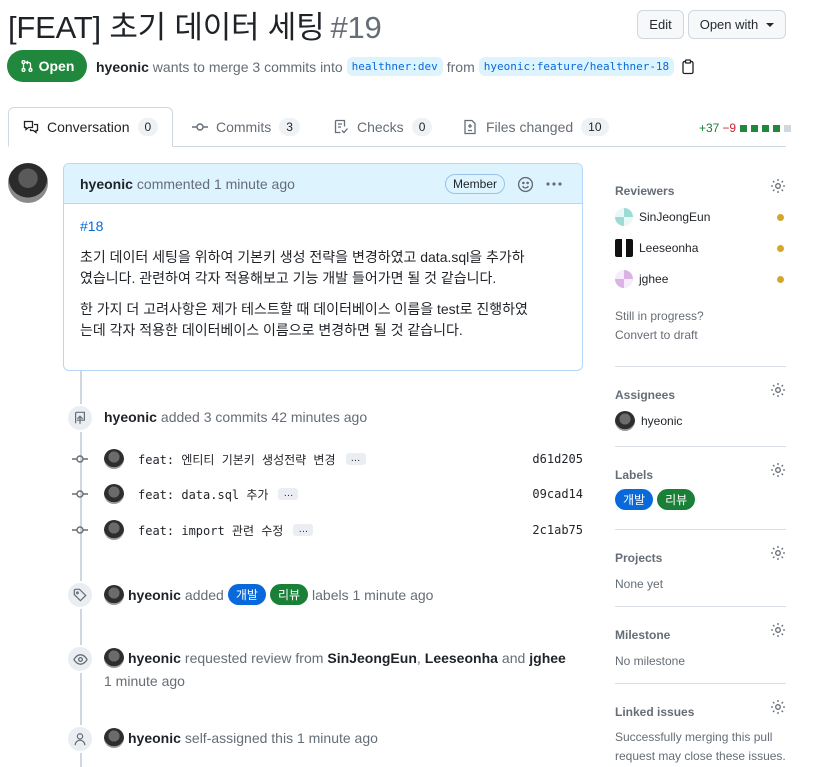  I want to click on tab-checks: Checks 0, so click(383, 127).